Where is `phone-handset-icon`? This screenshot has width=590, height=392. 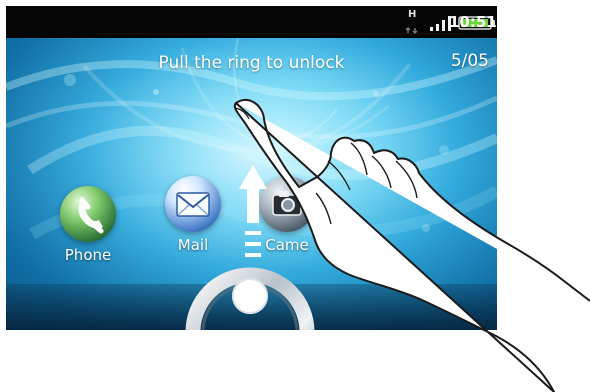
phone-handset-icon is located at coordinates (91, 215).